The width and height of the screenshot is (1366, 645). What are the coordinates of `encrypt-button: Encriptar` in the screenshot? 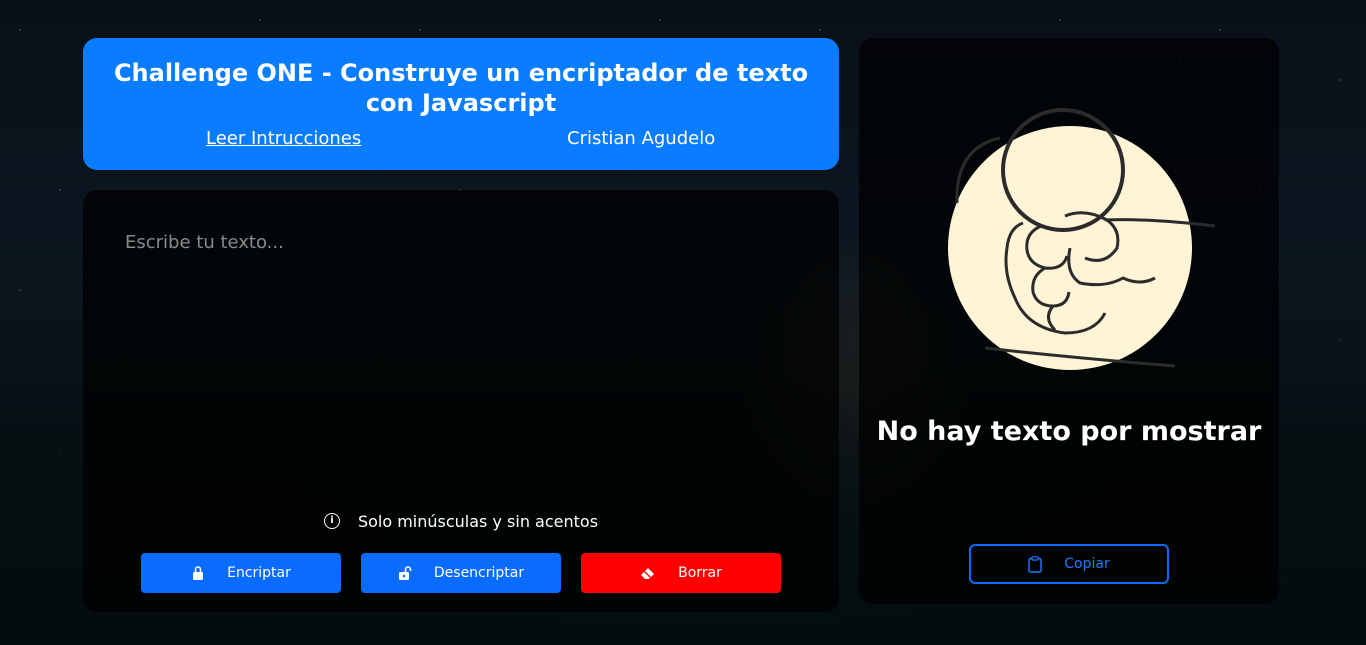 It's located at (241, 573).